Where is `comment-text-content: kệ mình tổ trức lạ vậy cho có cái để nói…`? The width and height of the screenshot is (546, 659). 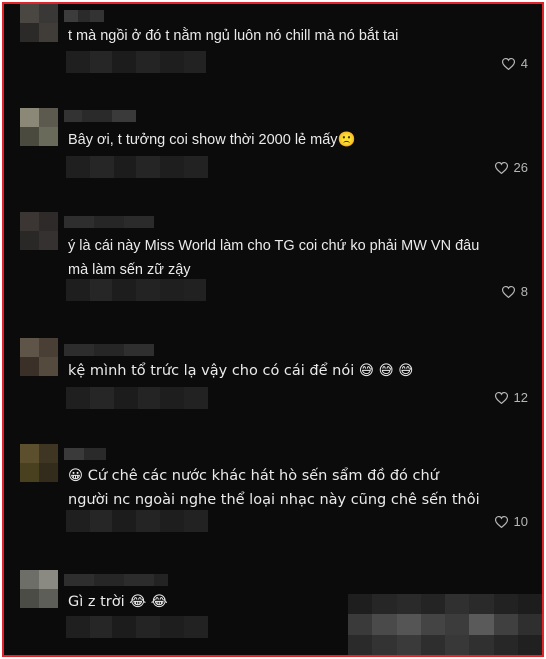
comment-text-content: kệ mình tổ trức lạ vậy cho có cái để nói… is located at coordinates (241, 371).